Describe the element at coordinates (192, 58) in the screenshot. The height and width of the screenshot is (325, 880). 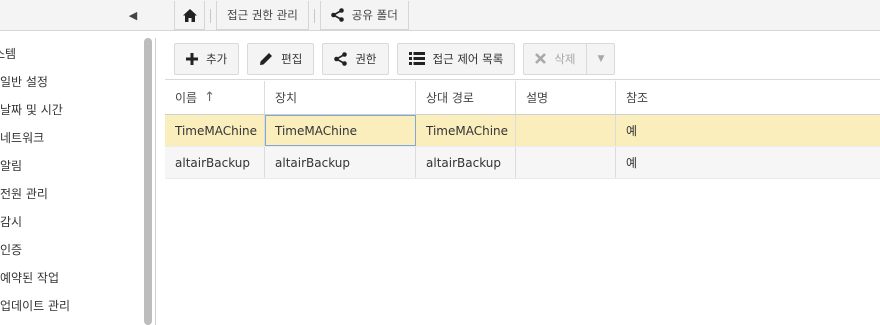
I see `plus-icon` at that location.